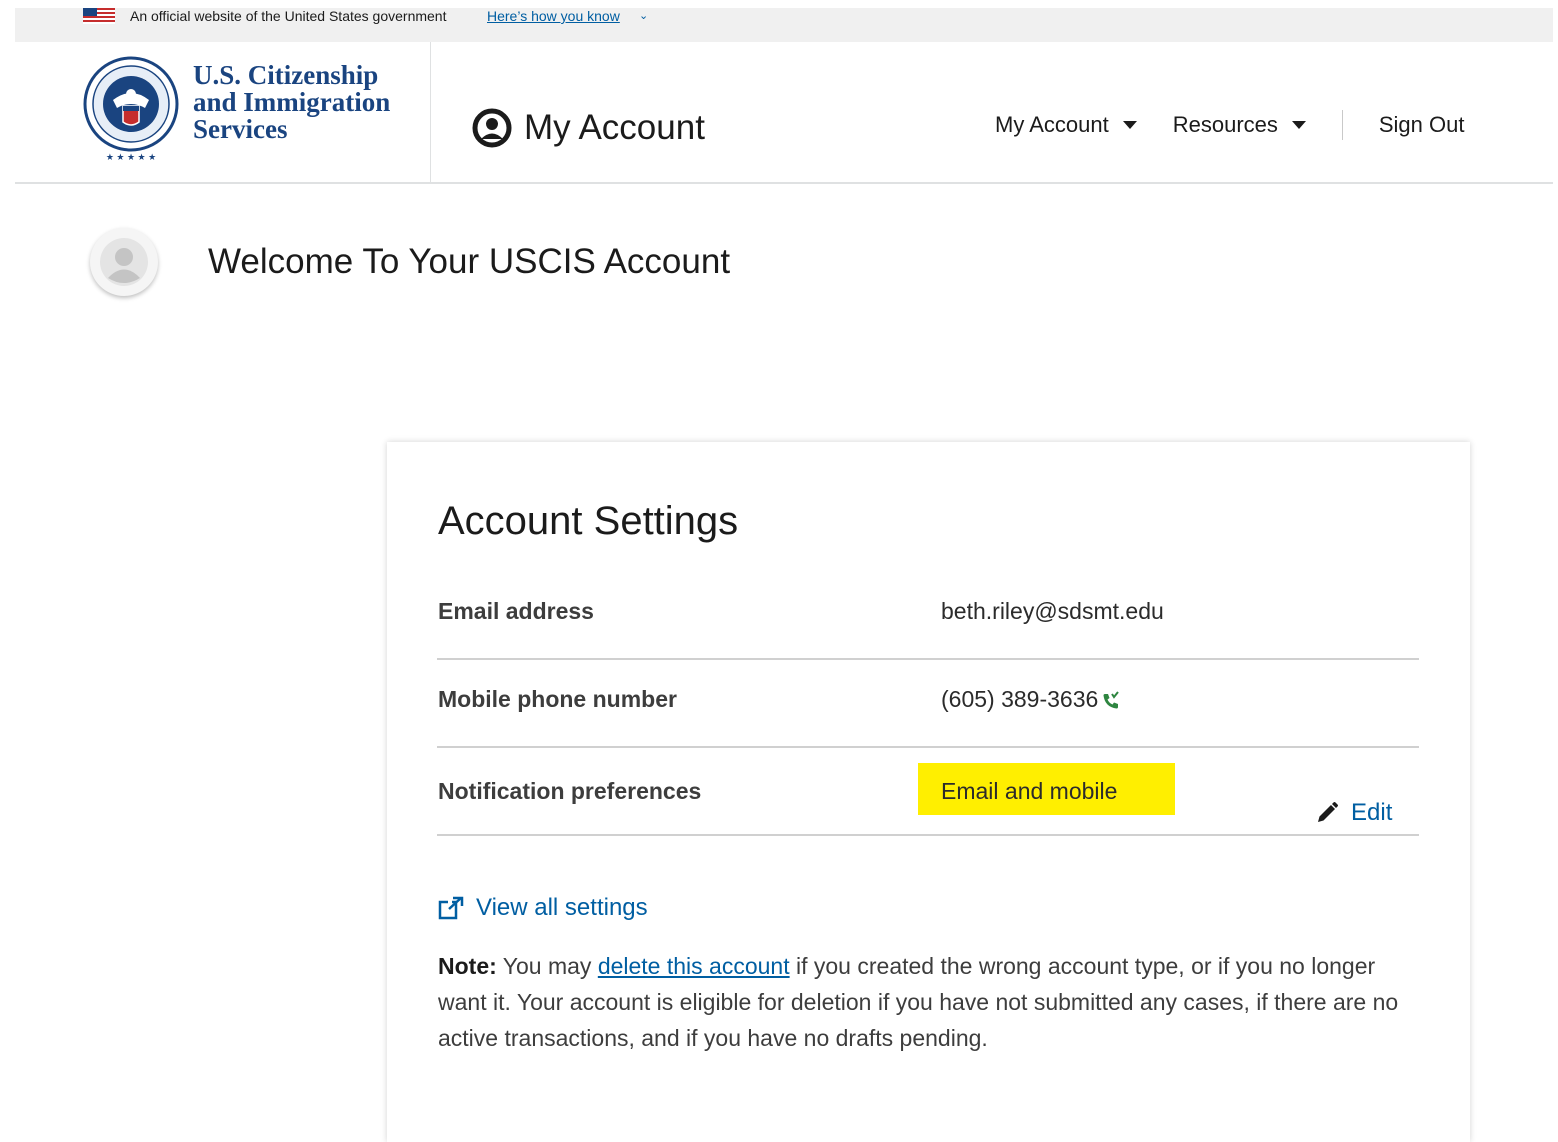 The height and width of the screenshot is (1142, 1558). What do you see at coordinates (132, 111) in the screenshot?
I see `dhs-seal-logo: ★ ★ ★ ★ ★` at bounding box center [132, 111].